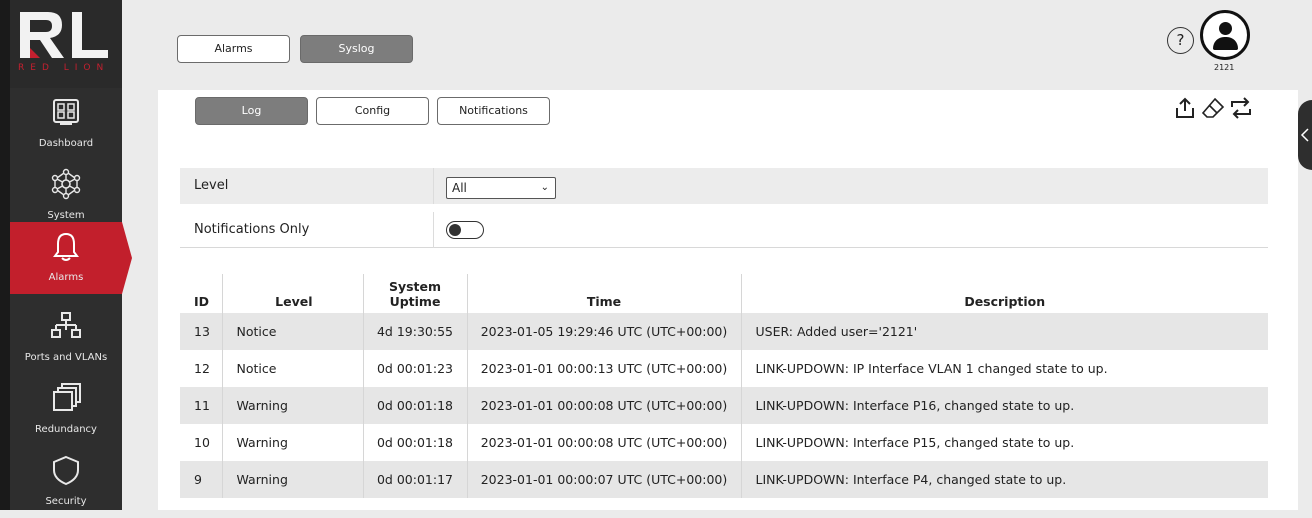 The image size is (1312, 518). Describe the element at coordinates (252, 229) in the screenshot. I see `notifications-only-label: Notifications Only` at that location.